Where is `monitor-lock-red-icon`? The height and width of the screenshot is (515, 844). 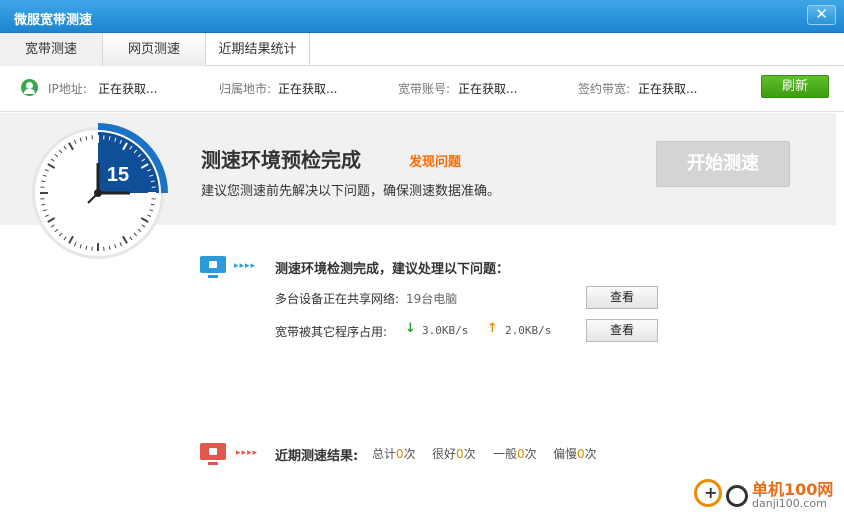
monitor-lock-red-icon is located at coordinates (213, 454).